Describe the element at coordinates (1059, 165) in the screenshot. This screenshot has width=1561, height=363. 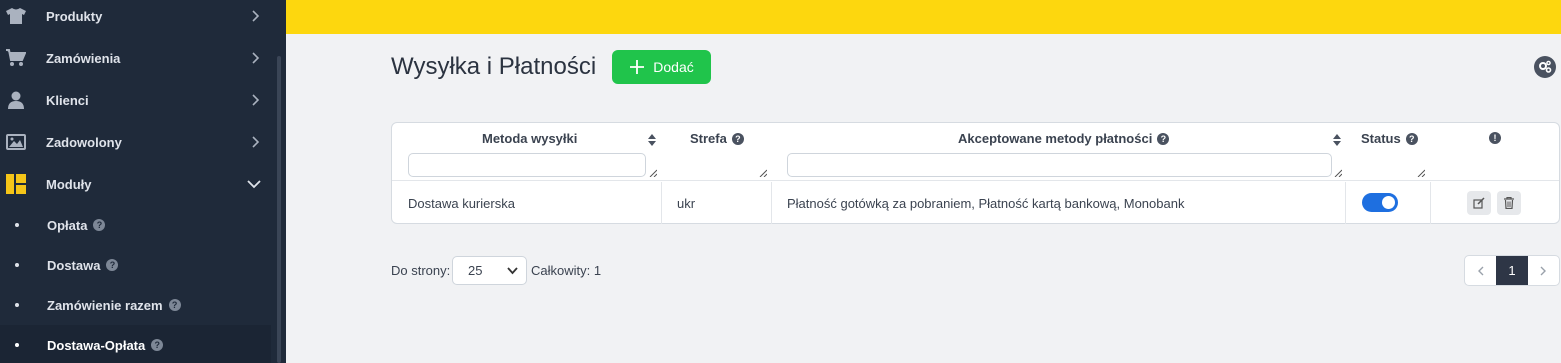
I see `filter-input-payment-methods` at that location.